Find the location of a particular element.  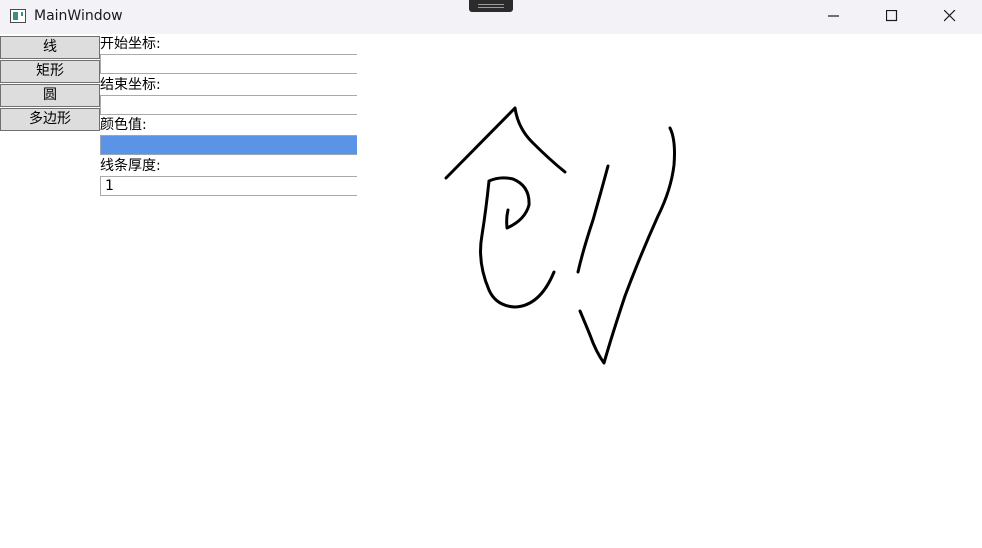

app-window-icon is located at coordinates (18, 16).